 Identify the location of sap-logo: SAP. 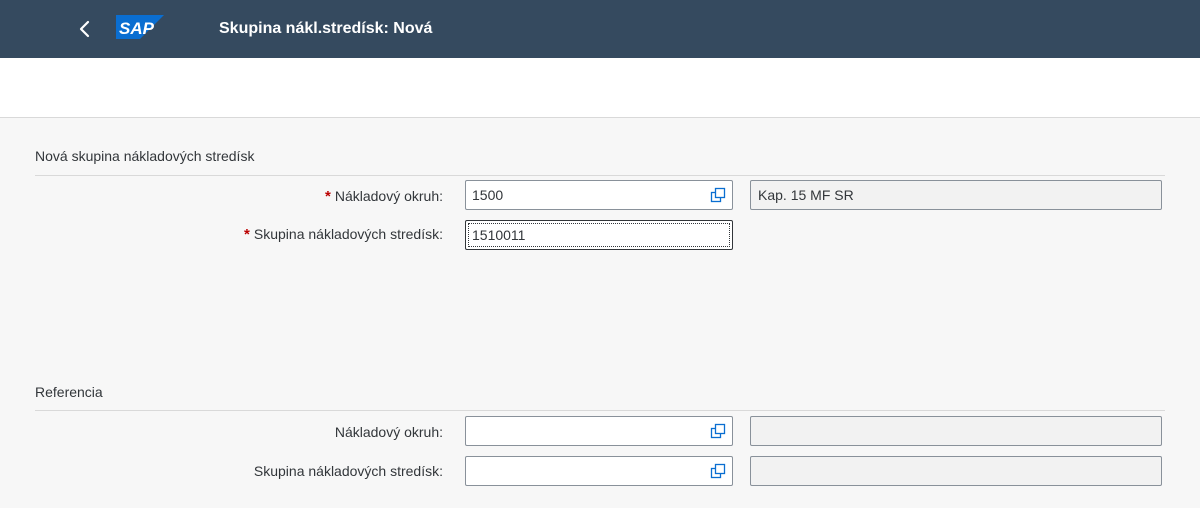
(140, 27).